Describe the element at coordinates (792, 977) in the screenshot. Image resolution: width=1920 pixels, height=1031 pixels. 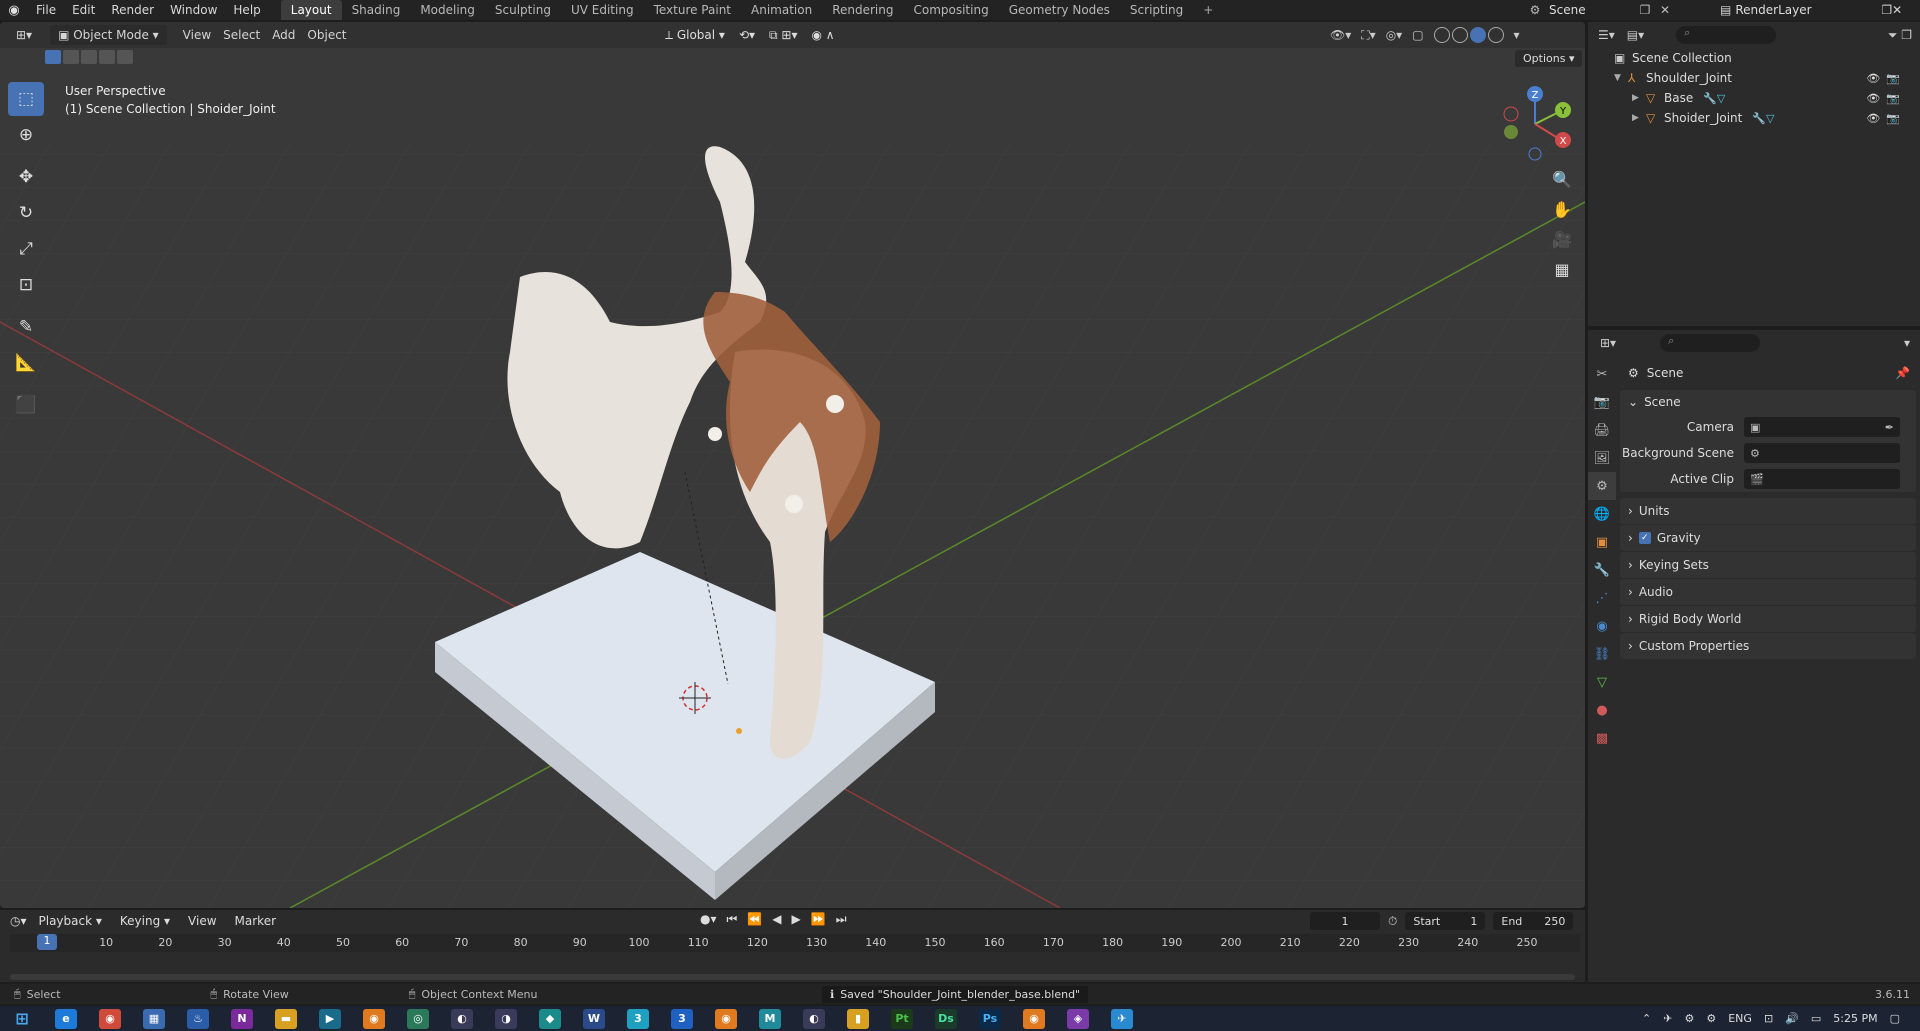
I see `timeline-scrollbar` at that location.